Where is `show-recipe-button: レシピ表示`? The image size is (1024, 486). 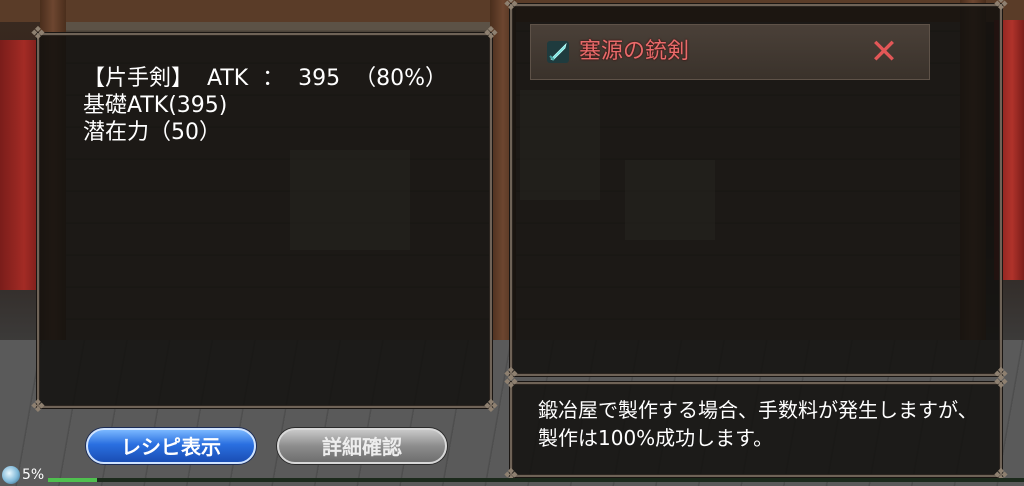
show-recipe-button: レシピ表示 is located at coordinates (171, 446).